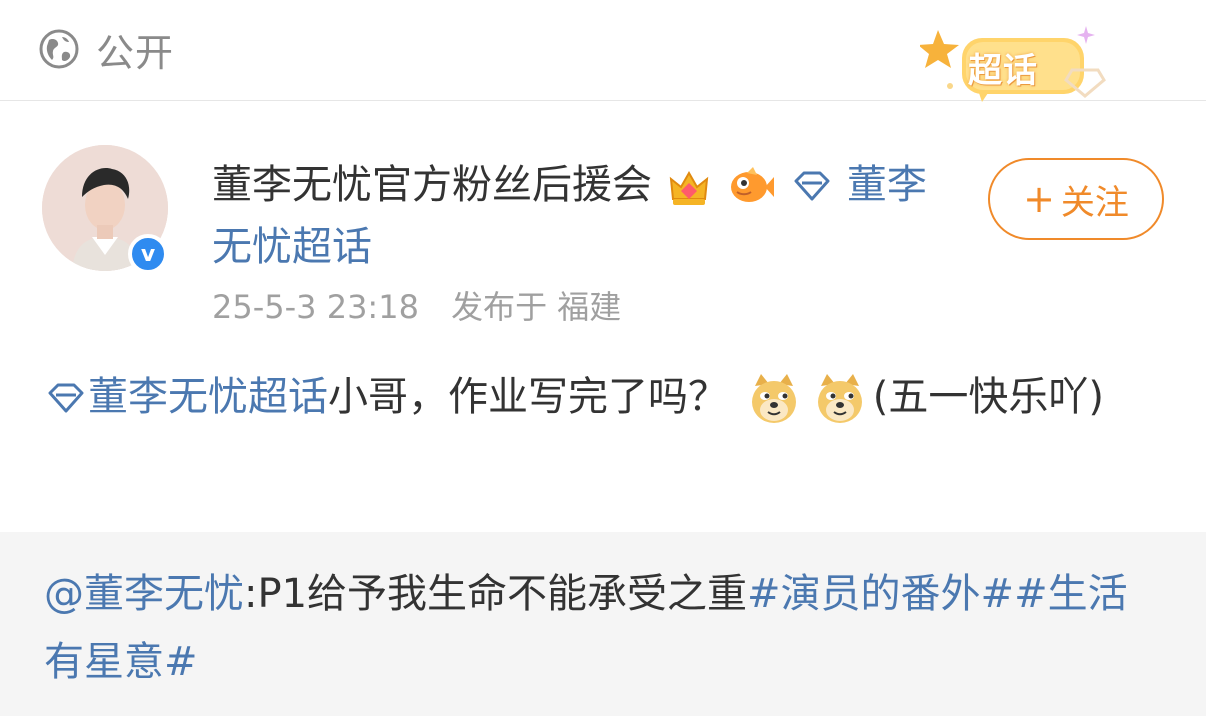  What do you see at coordinates (135, 52) in the screenshot?
I see `visibility-label: 公开` at bounding box center [135, 52].